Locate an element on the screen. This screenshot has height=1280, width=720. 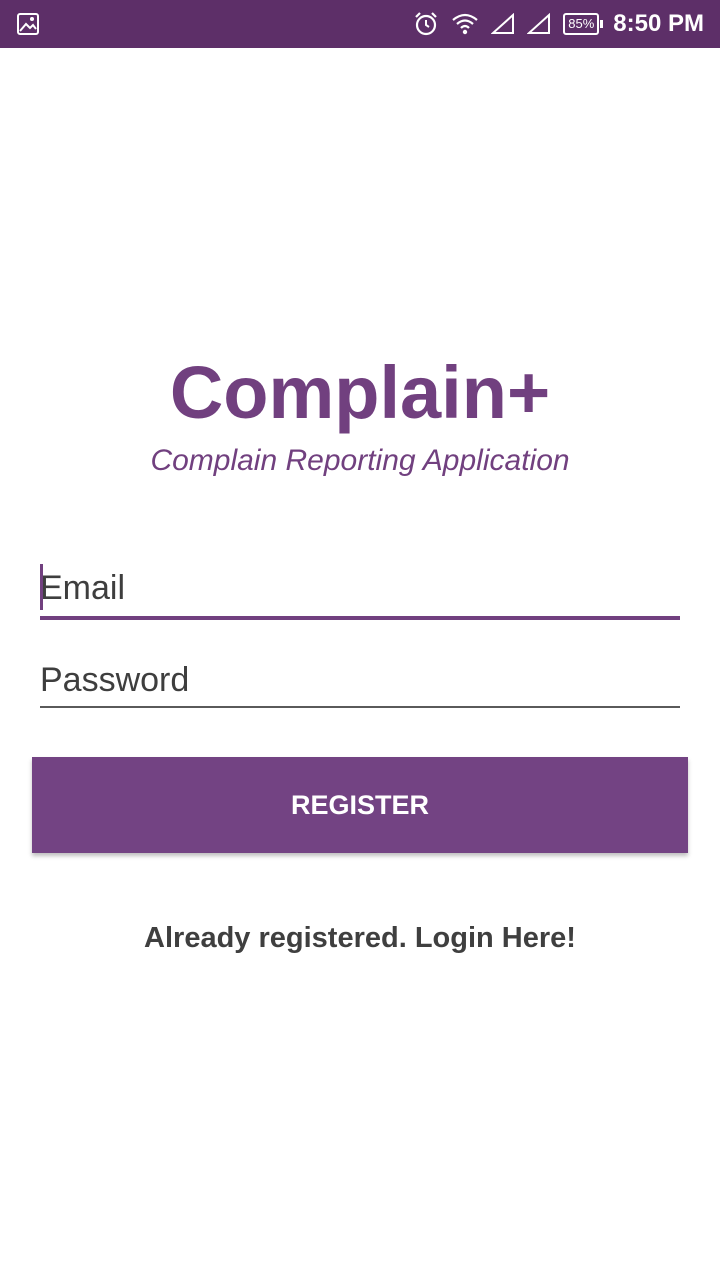
register-button: REGISTER is located at coordinates (360, 805).